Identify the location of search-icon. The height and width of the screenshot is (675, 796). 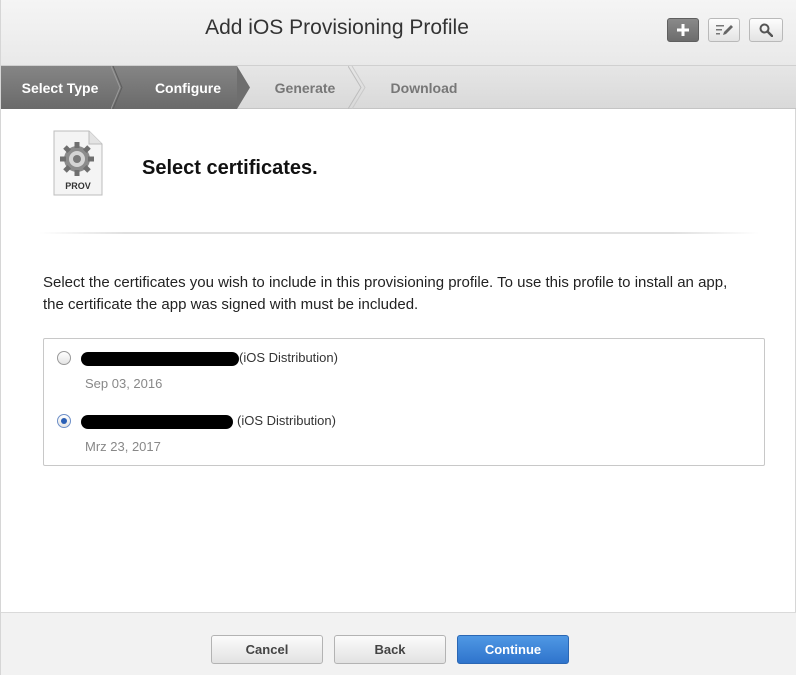
(766, 30).